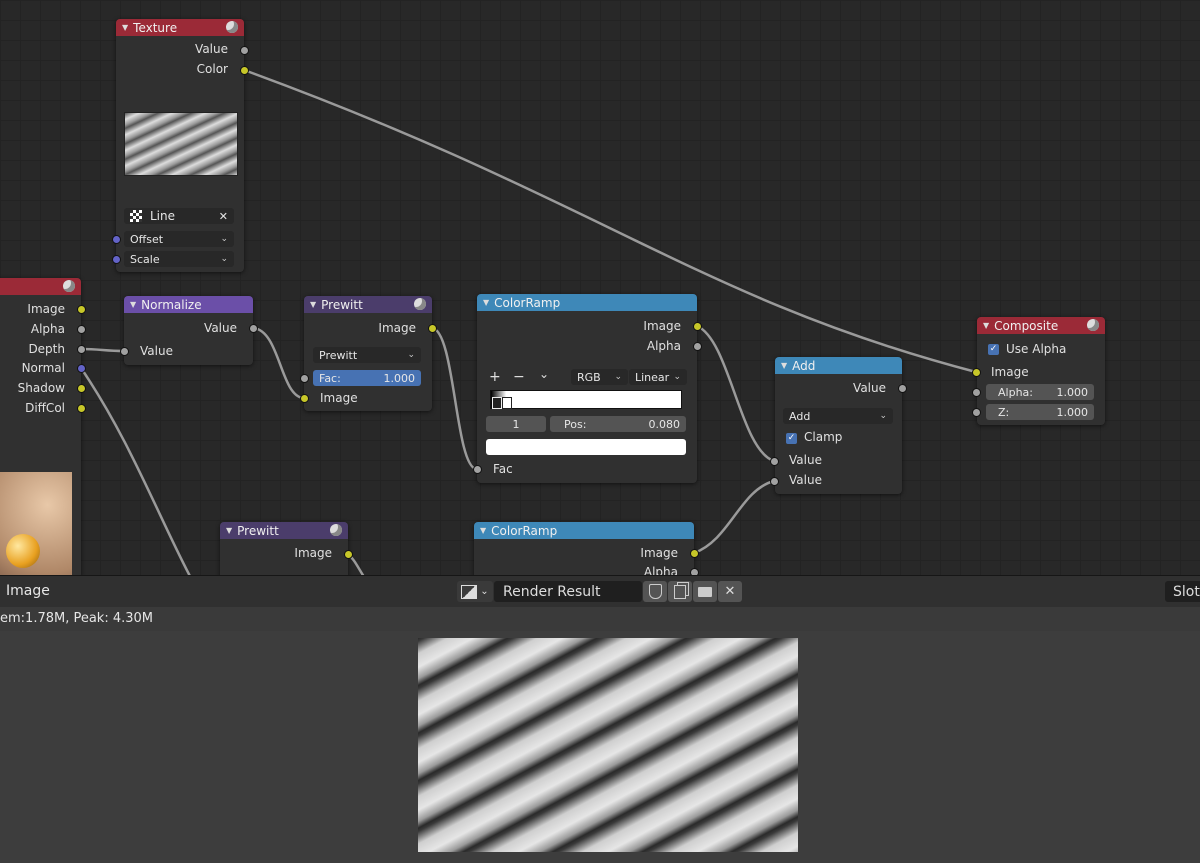 This screenshot has width=1200, height=863. What do you see at coordinates (1182, 591) in the screenshot?
I see `slot-dropdown: Slot` at bounding box center [1182, 591].